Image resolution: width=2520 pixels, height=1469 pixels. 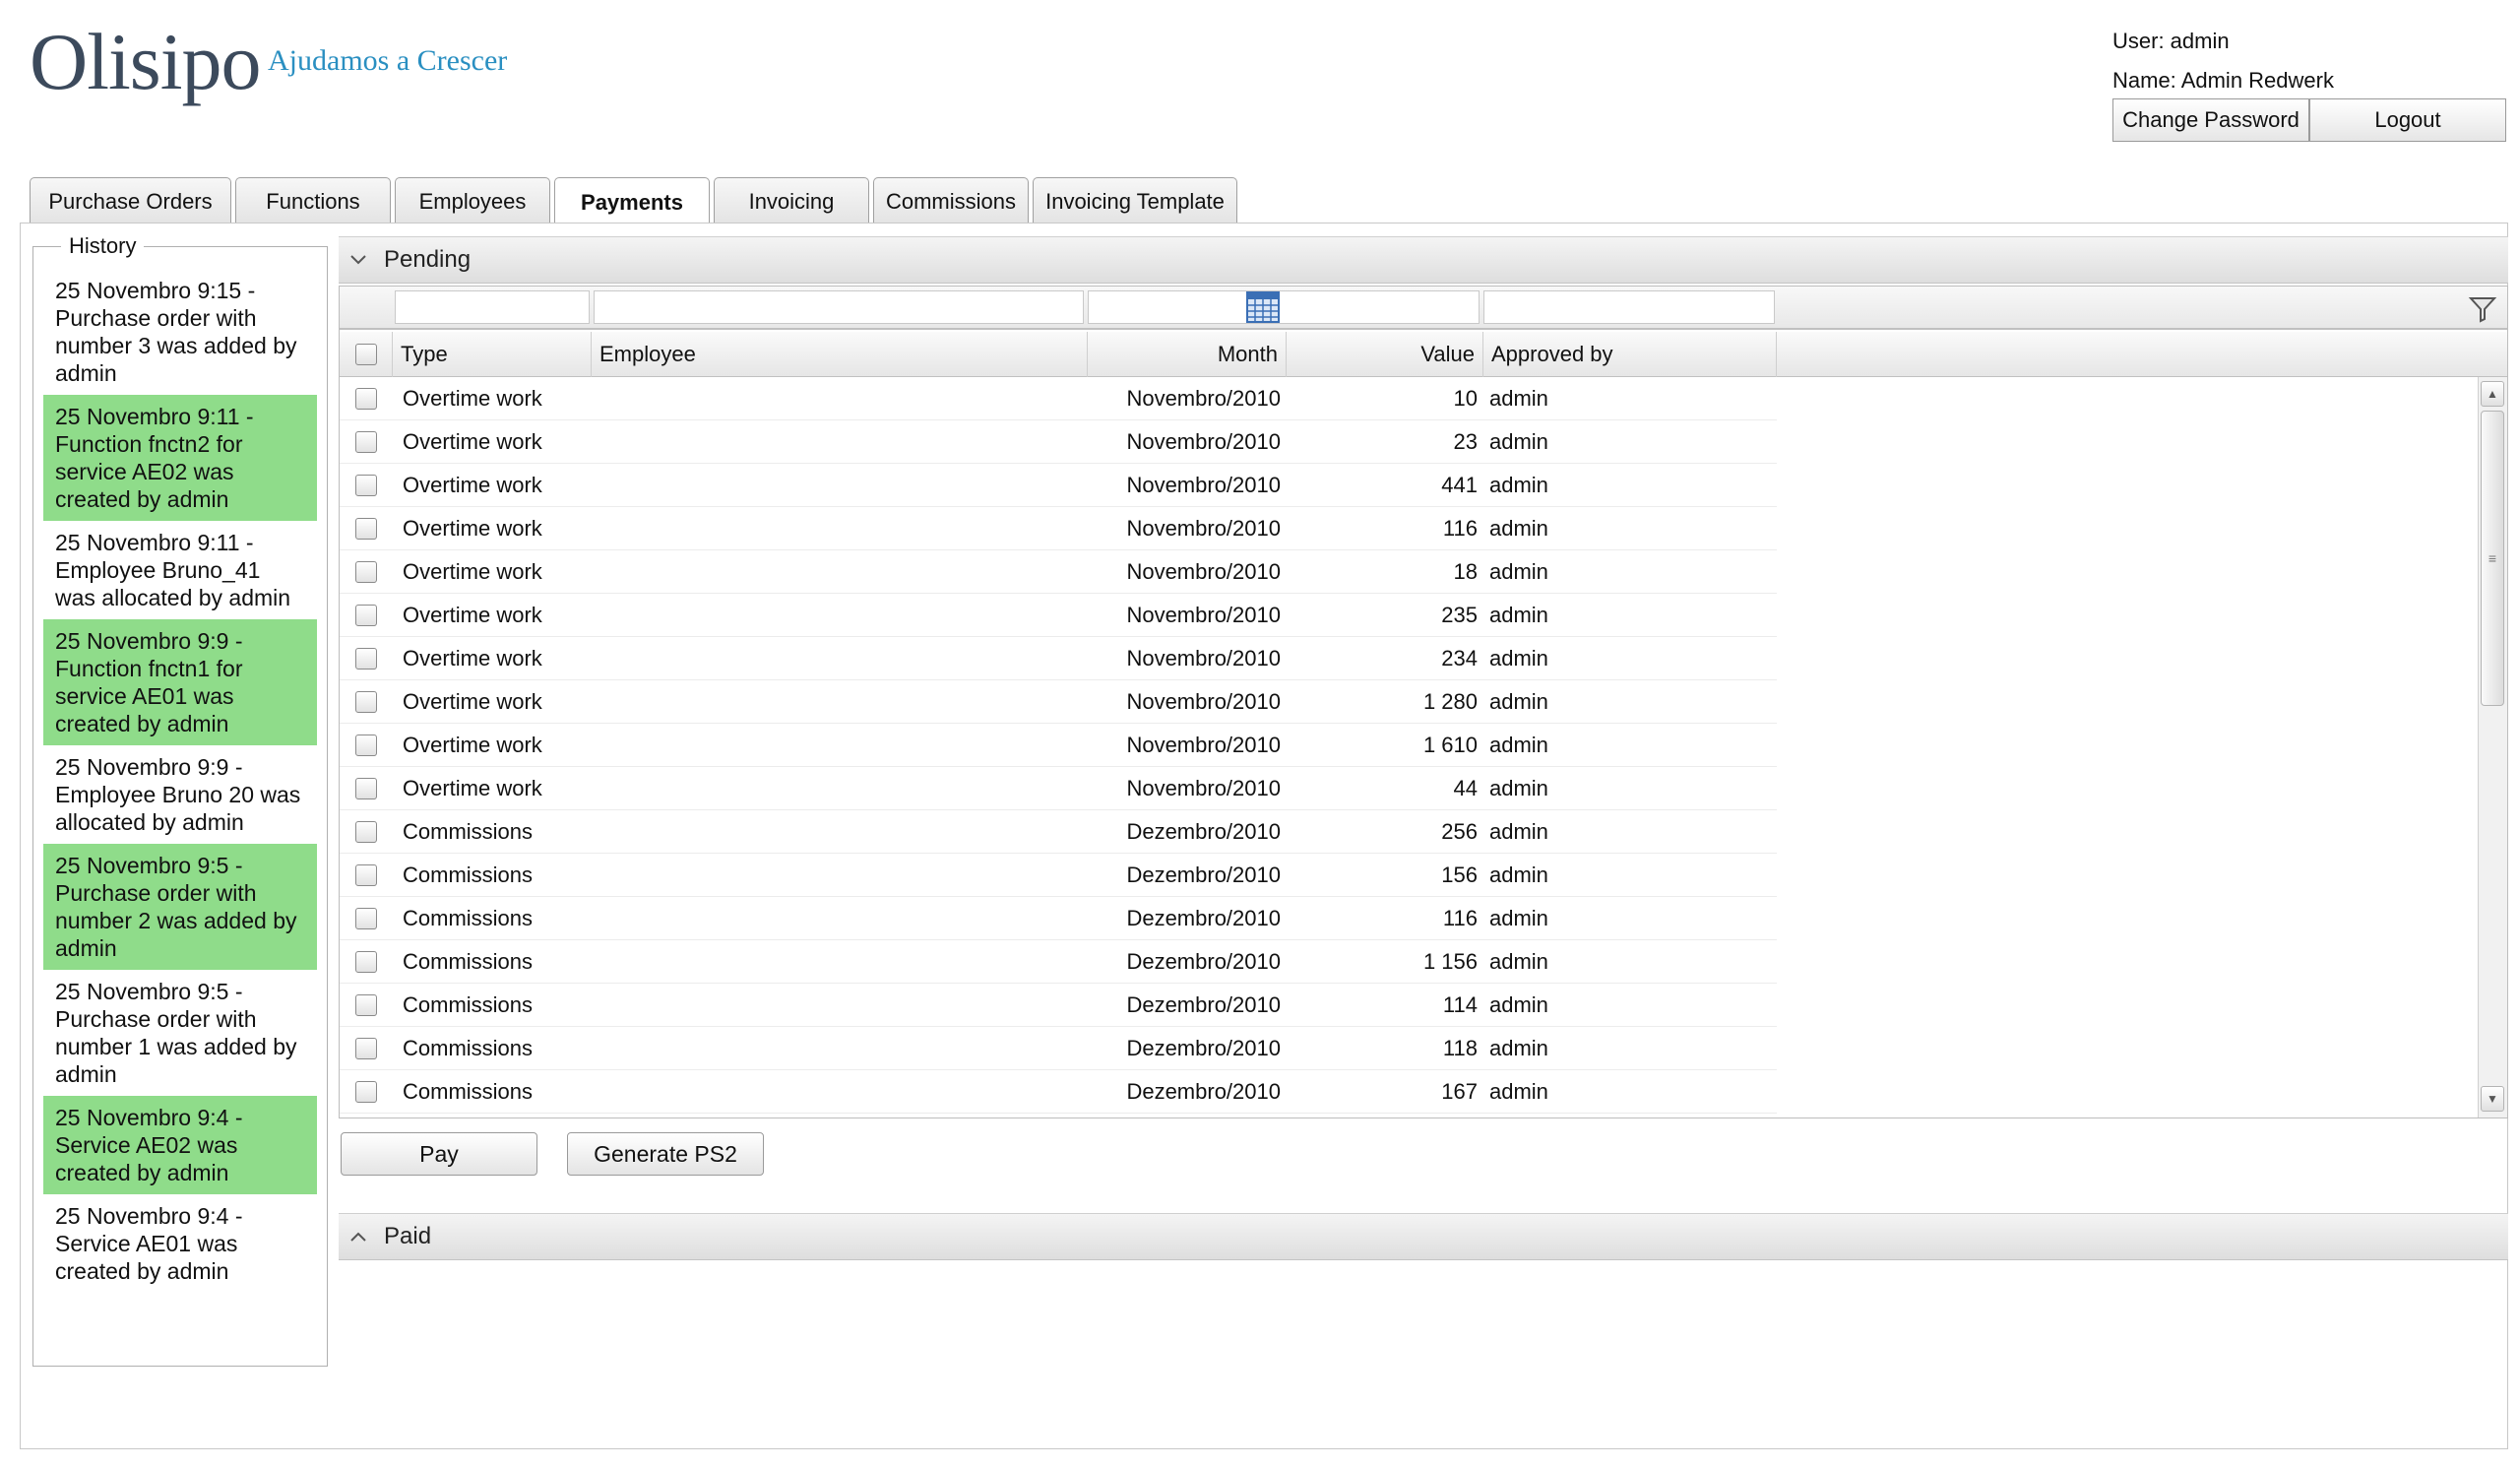 What do you see at coordinates (1187, 354) in the screenshot?
I see `column-header-month: Month` at bounding box center [1187, 354].